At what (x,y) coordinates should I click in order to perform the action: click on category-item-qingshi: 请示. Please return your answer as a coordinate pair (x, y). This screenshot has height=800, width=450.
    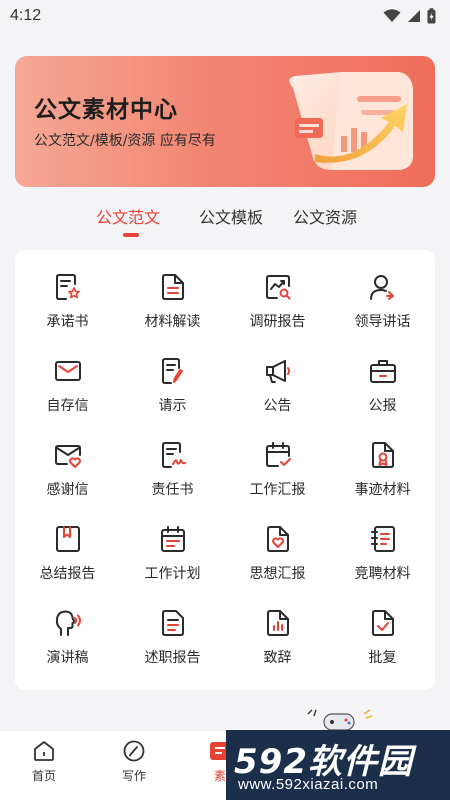
    Looking at the image, I should click on (172, 376).